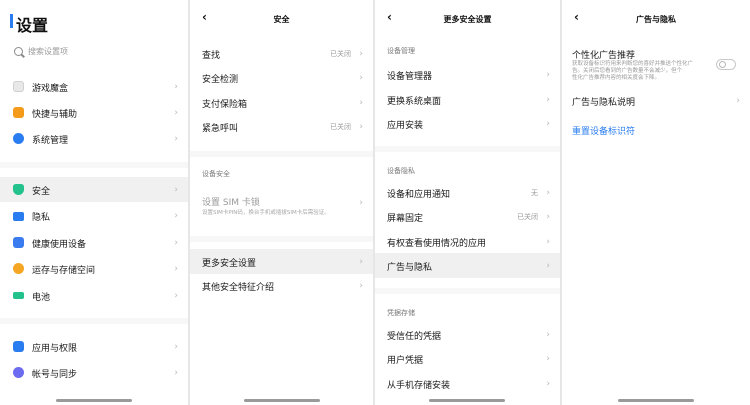 The width and height of the screenshot is (750, 405). Describe the element at coordinates (225, 105) in the screenshot. I see `item-label: 支付保险箱` at that location.